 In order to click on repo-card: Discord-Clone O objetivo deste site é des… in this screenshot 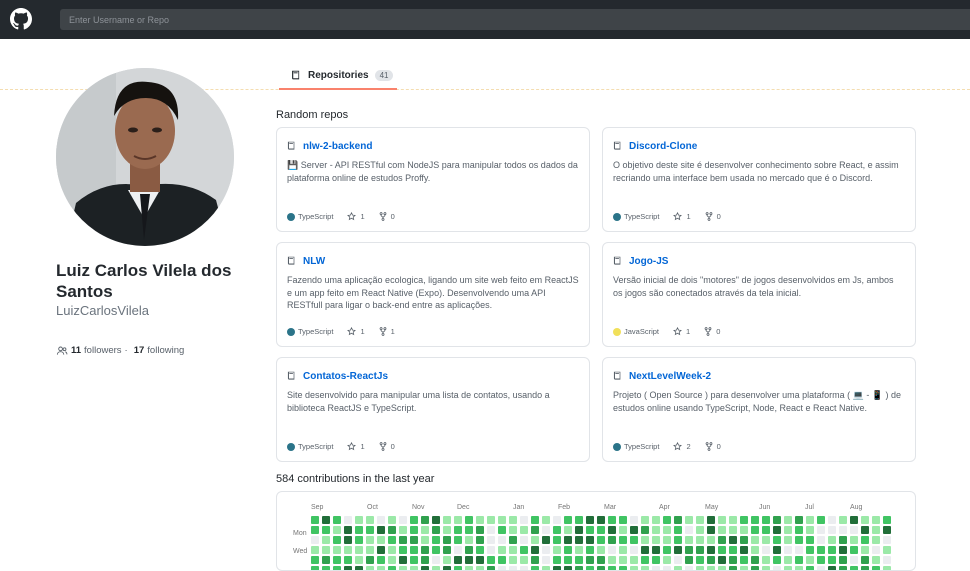, I will do `click(759, 179)`.